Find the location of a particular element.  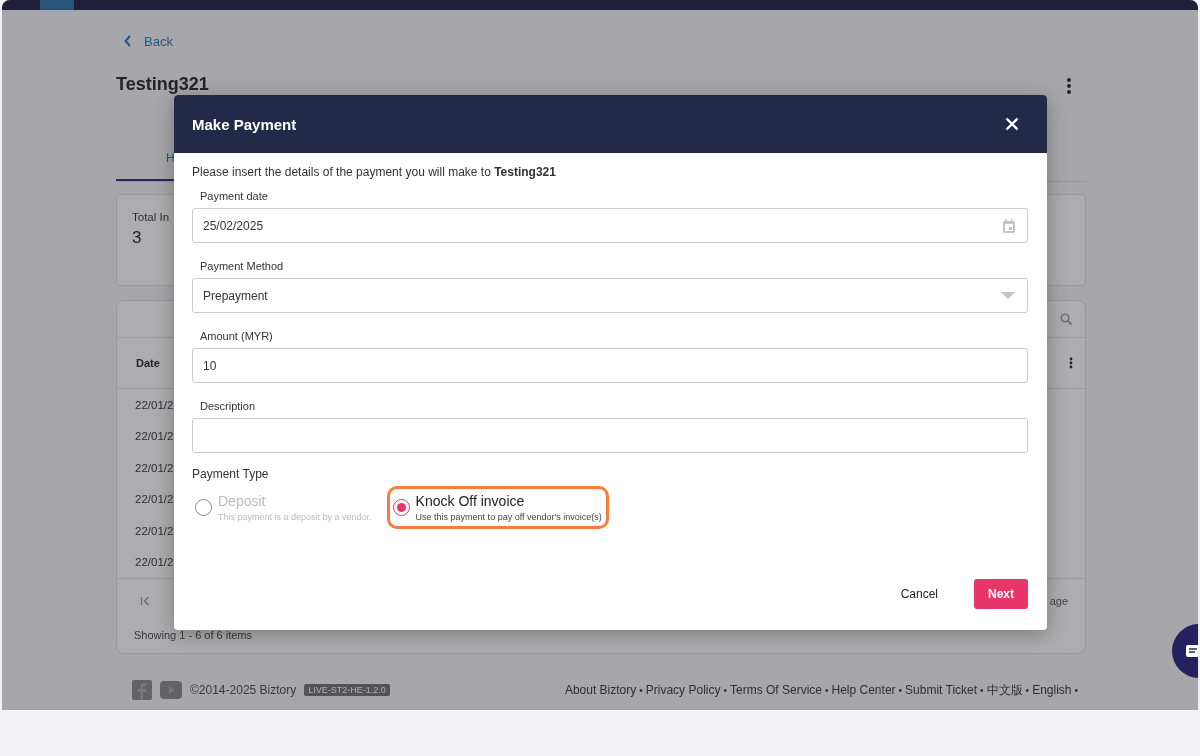

next-button: Next is located at coordinates (1001, 594).